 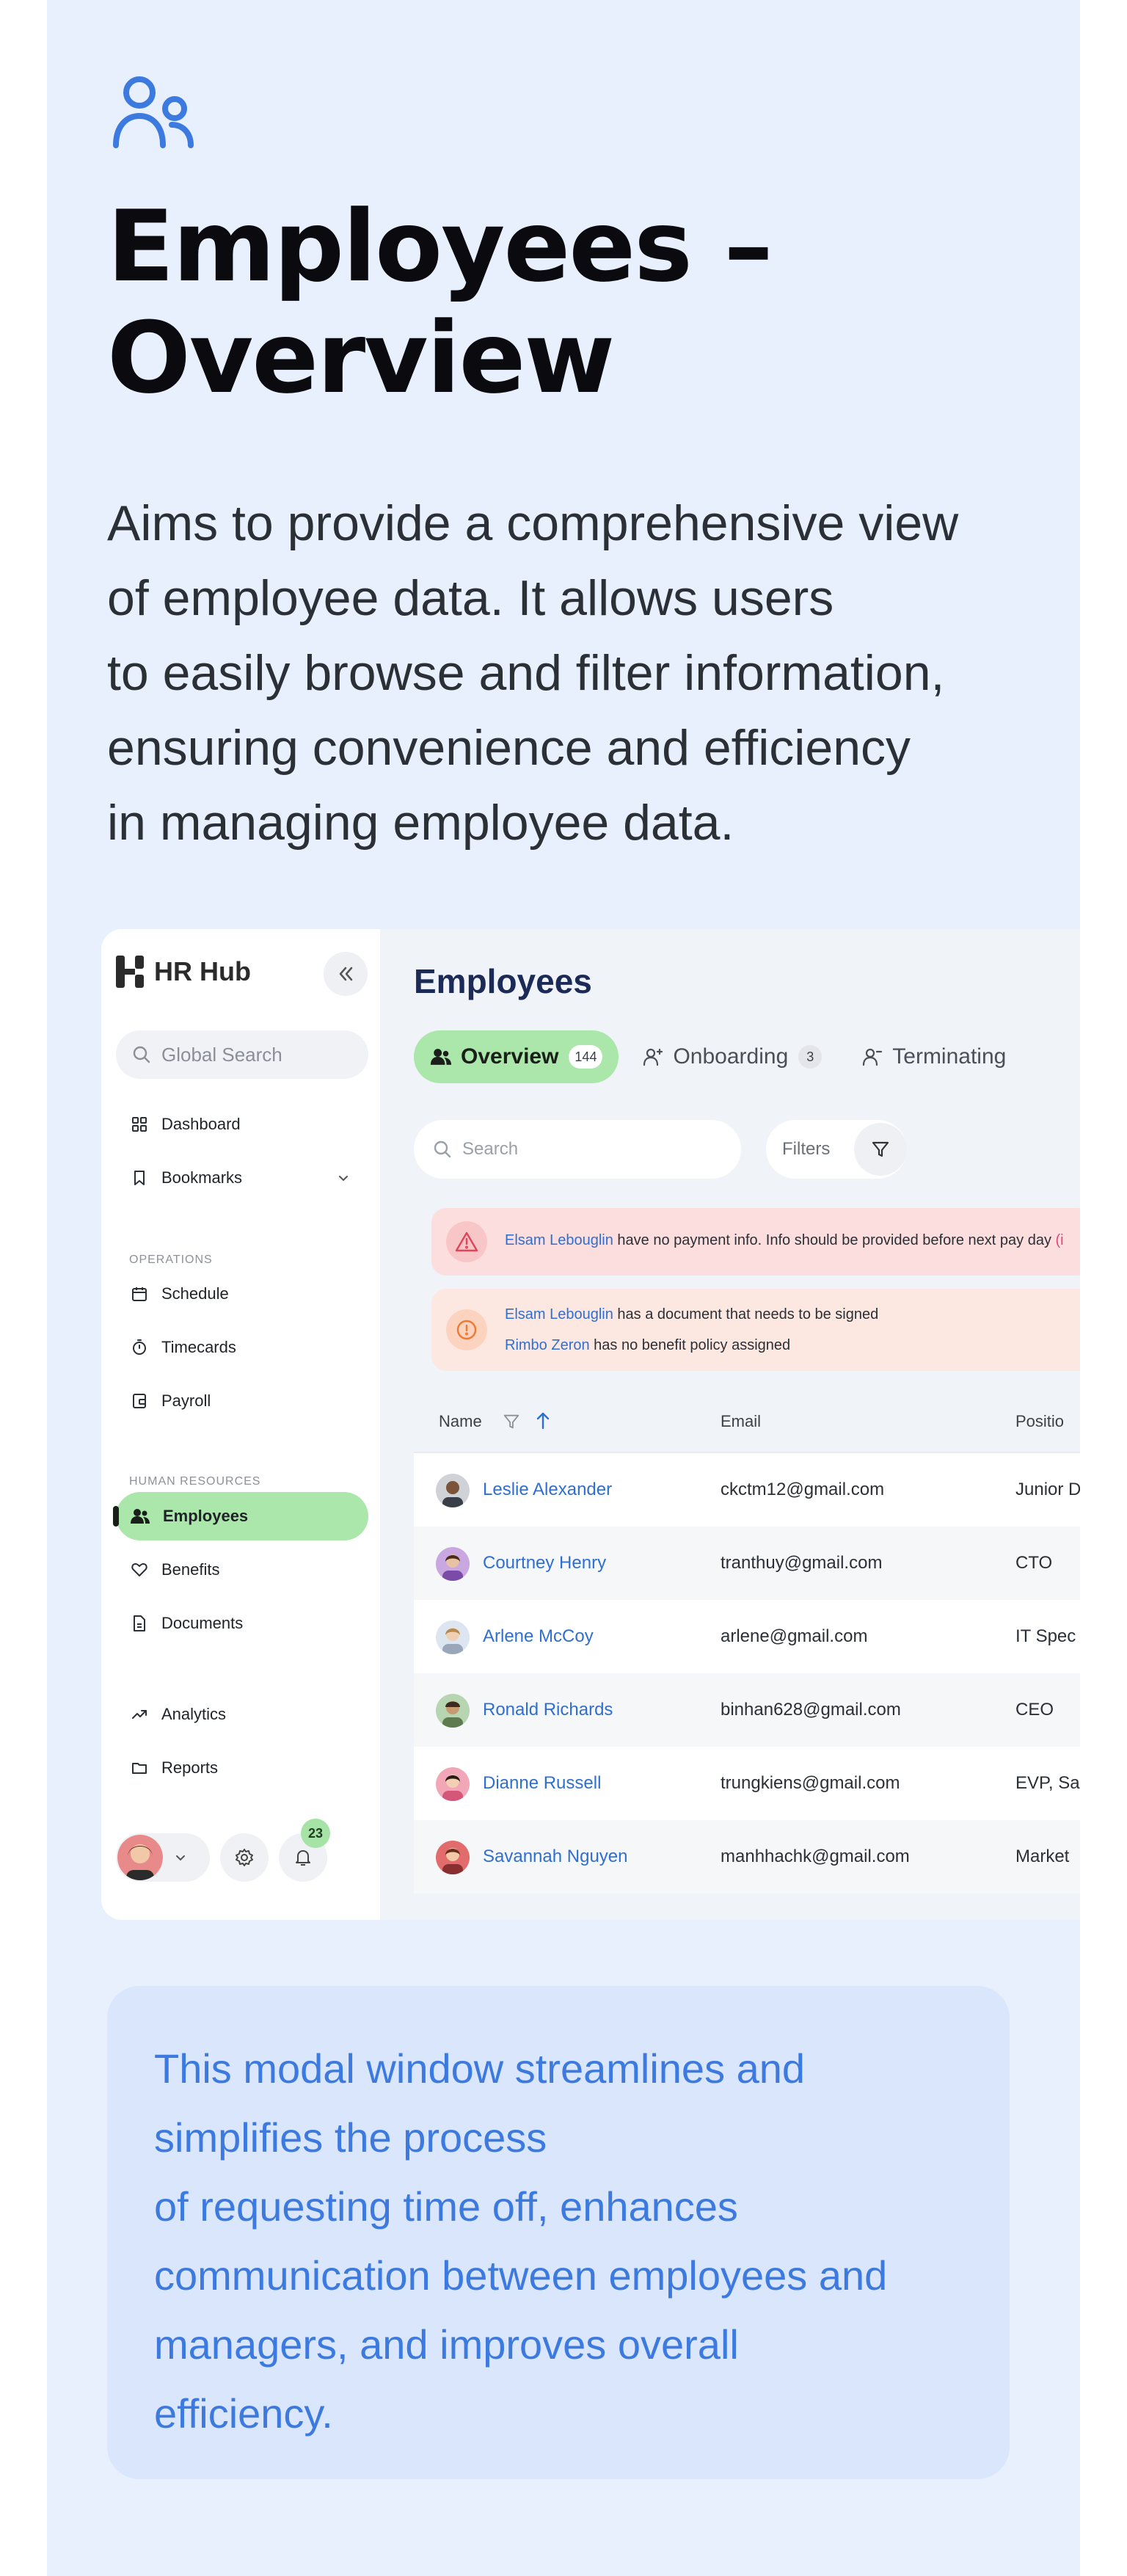 What do you see at coordinates (544, 1563) in the screenshot?
I see `employee-name-link: Courtney Henry` at bounding box center [544, 1563].